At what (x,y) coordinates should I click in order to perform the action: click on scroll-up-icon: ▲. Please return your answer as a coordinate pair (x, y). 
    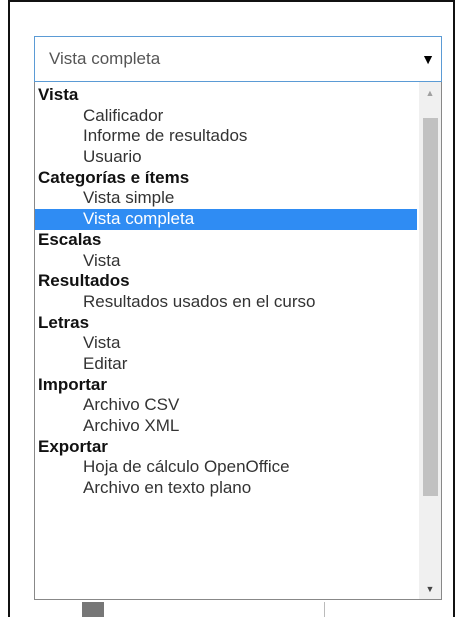
    Looking at the image, I should click on (430, 93).